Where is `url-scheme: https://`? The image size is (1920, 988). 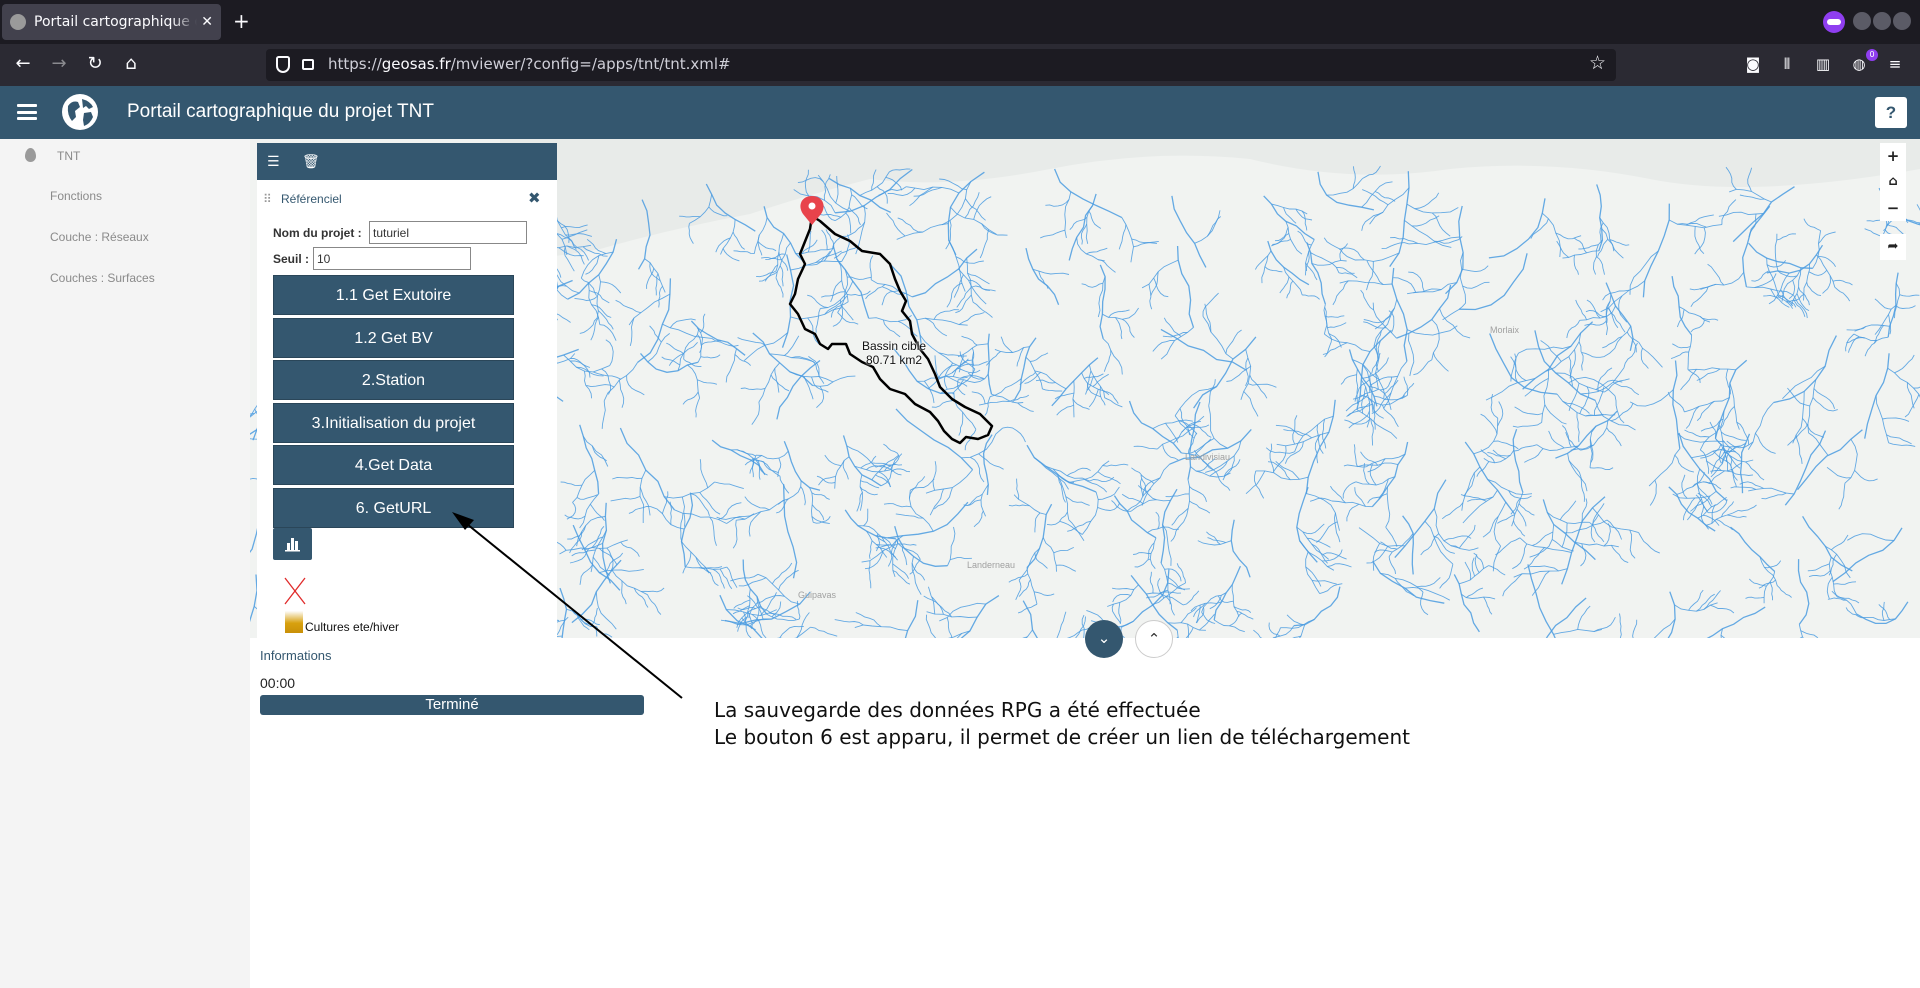
url-scheme: https:// is located at coordinates (355, 64).